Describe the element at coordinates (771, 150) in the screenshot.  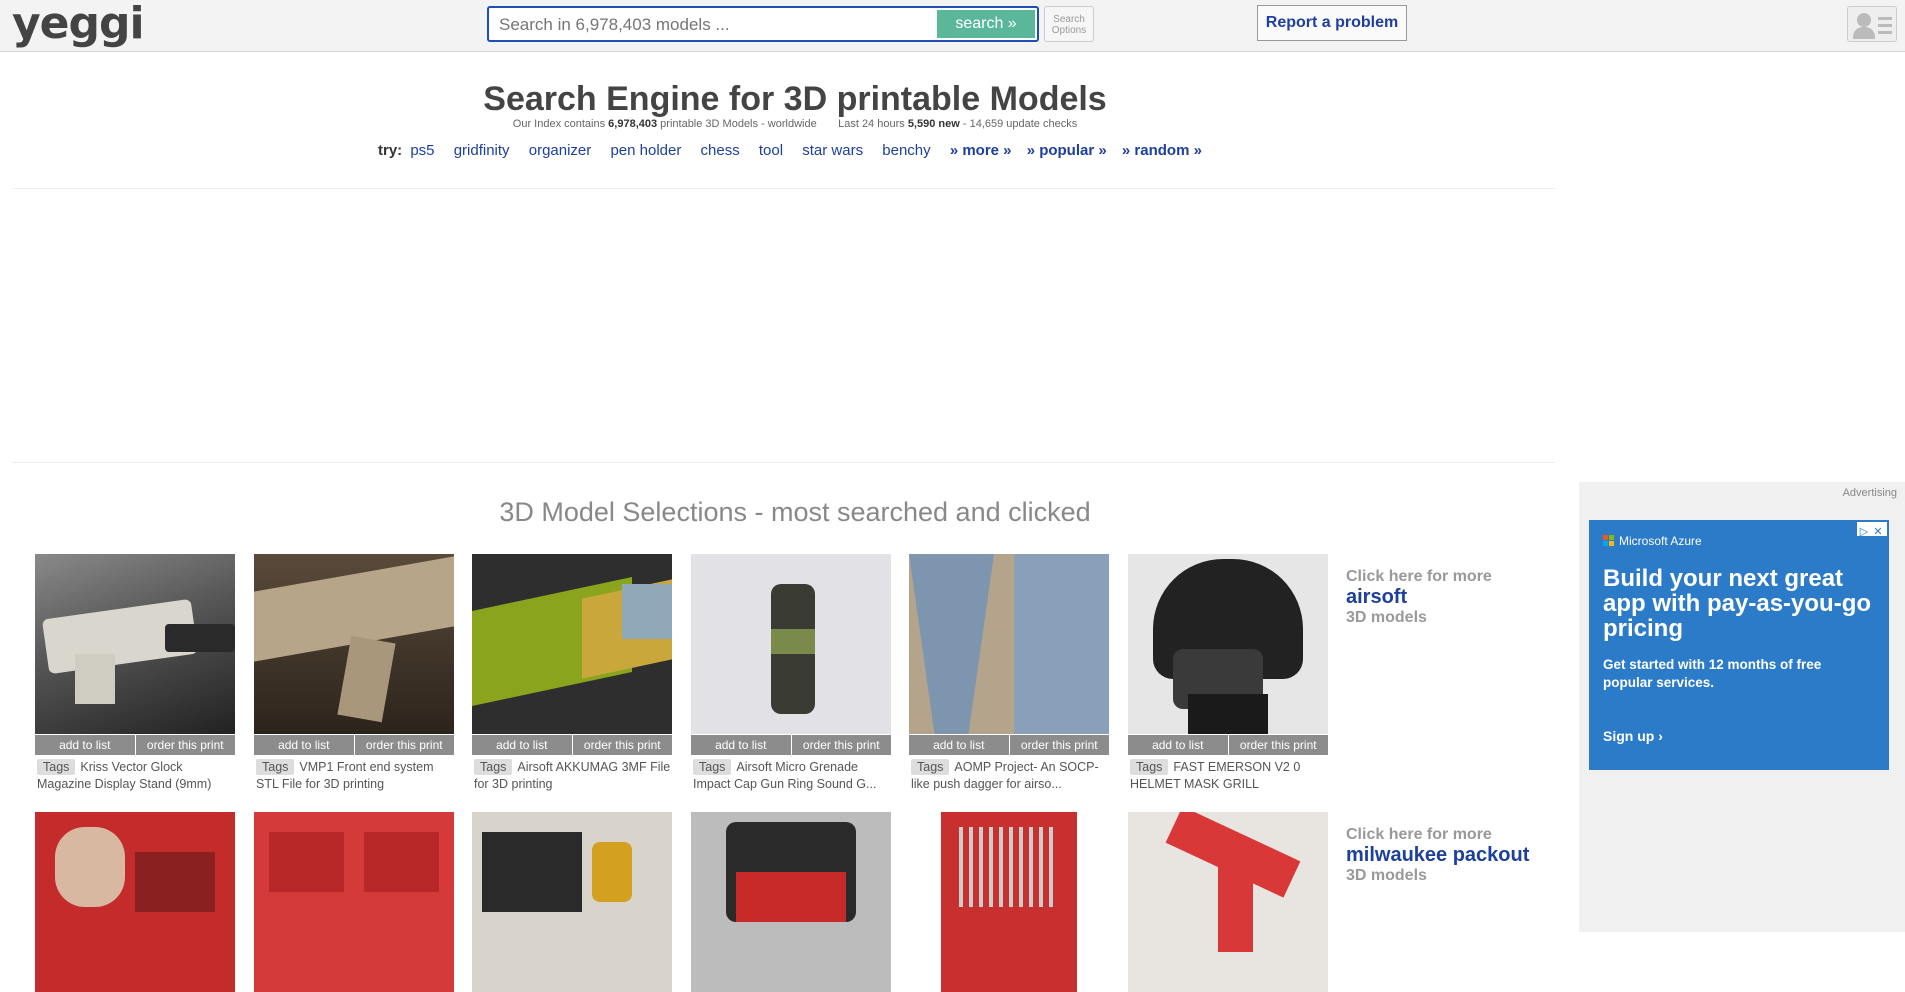
I see `try-link-tool: tool` at that location.